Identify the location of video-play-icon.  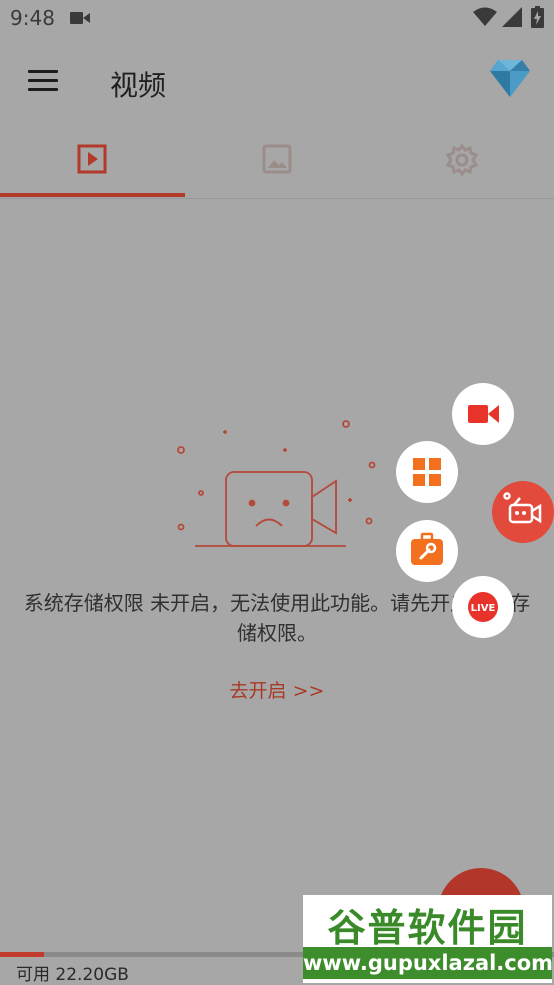
(92, 159).